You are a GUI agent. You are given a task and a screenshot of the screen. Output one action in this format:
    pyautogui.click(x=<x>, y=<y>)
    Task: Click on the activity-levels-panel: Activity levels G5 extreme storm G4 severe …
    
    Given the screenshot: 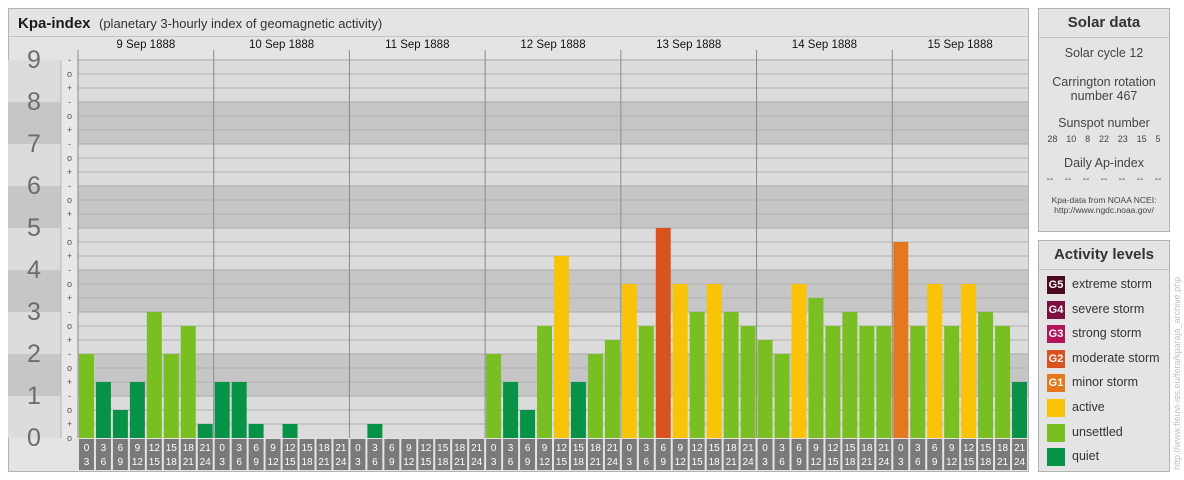 What is the action you would take?
    pyautogui.click(x=1104, y=356)
    